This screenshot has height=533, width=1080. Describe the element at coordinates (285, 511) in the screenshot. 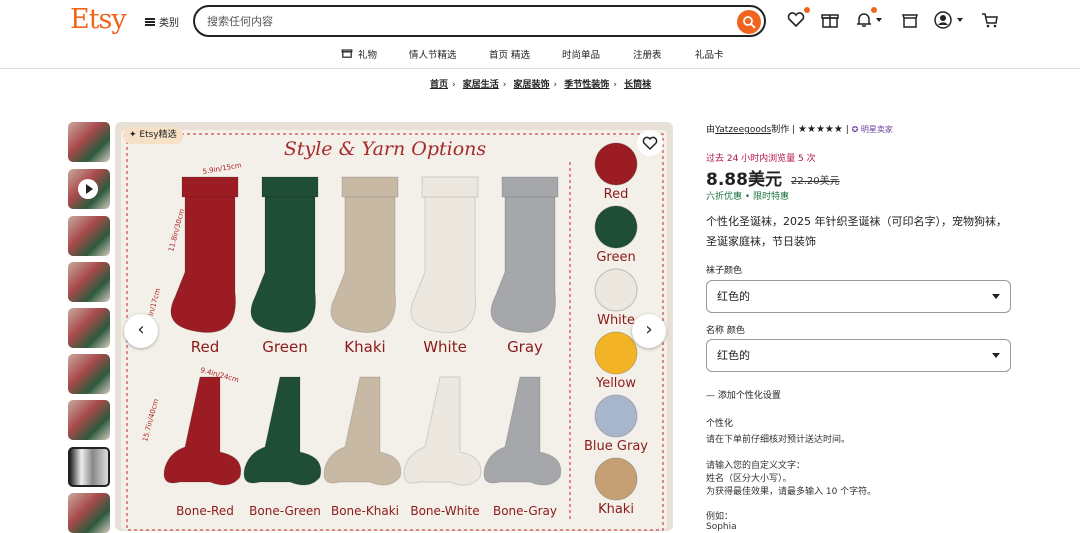

I see `bone-label: Bone-Green` at that location.